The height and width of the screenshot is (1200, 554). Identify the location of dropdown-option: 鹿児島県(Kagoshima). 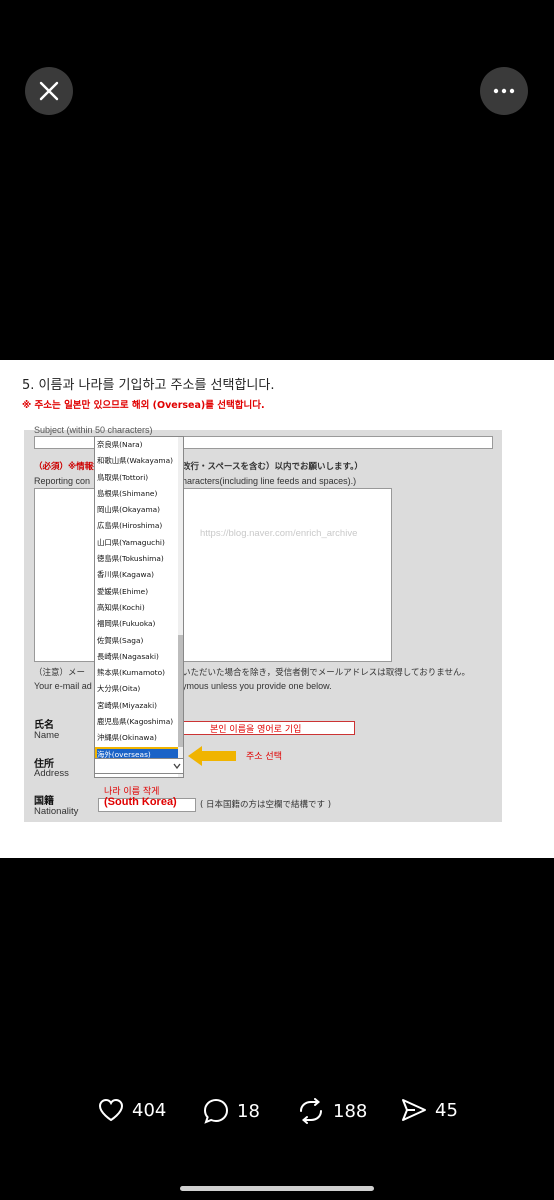
(139, 722).